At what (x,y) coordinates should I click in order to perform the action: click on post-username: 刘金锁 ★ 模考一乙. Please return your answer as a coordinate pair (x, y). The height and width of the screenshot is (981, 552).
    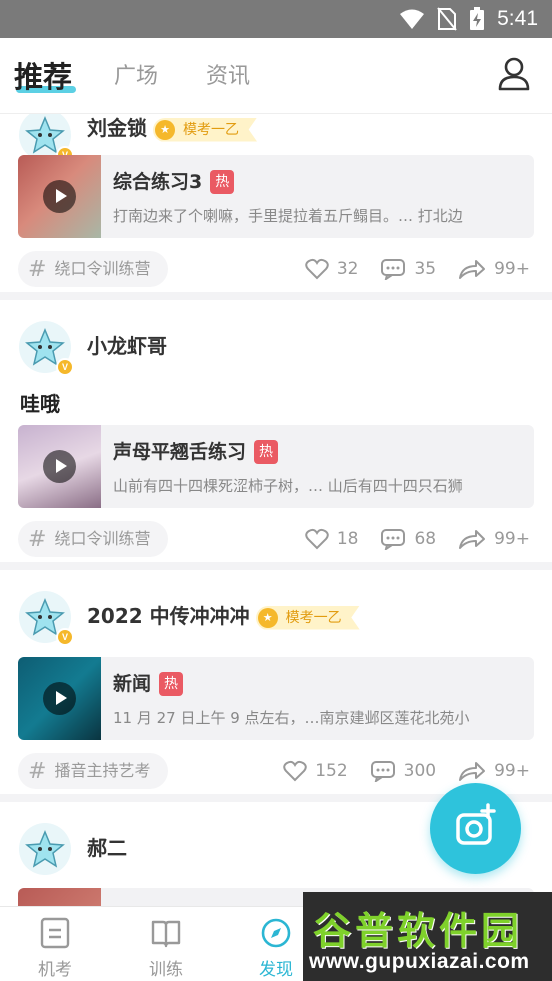
    Looking at the image, I should click on (172, 128).